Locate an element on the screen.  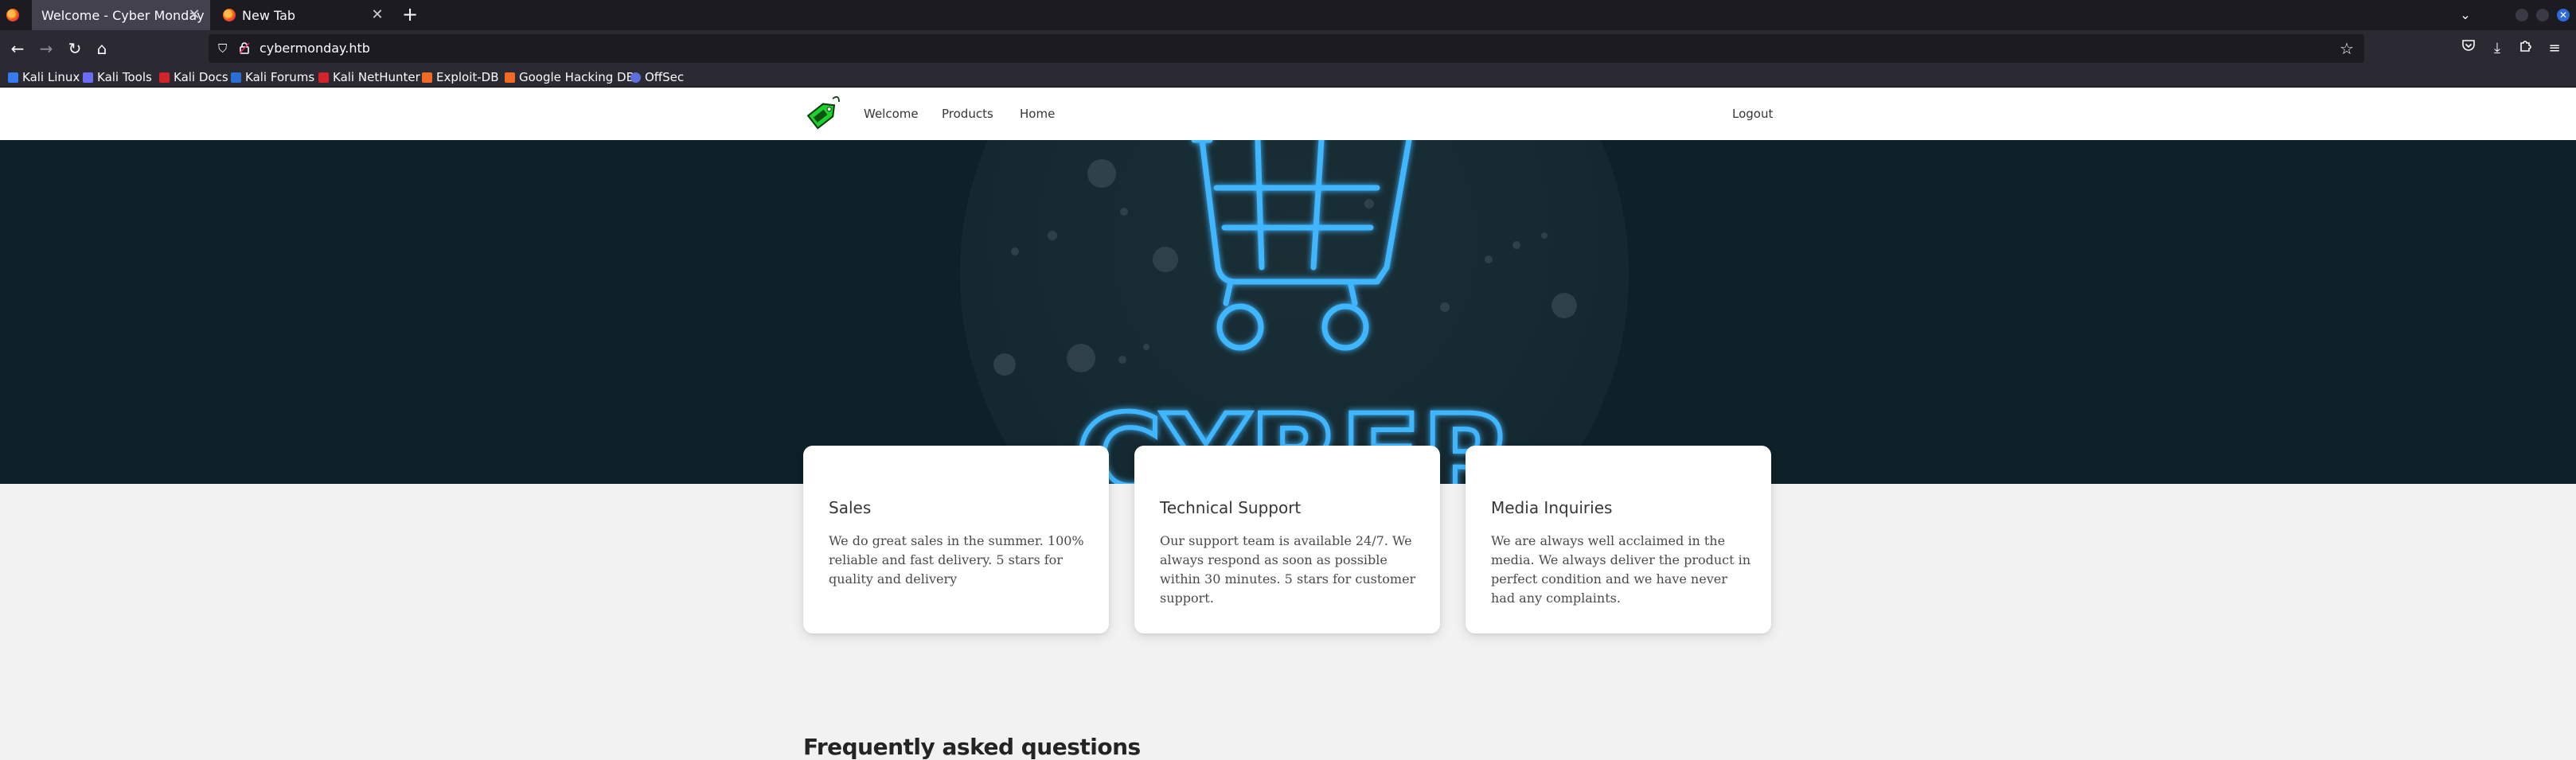
firefox-favicon-icon is located at coordinates (229, 15).